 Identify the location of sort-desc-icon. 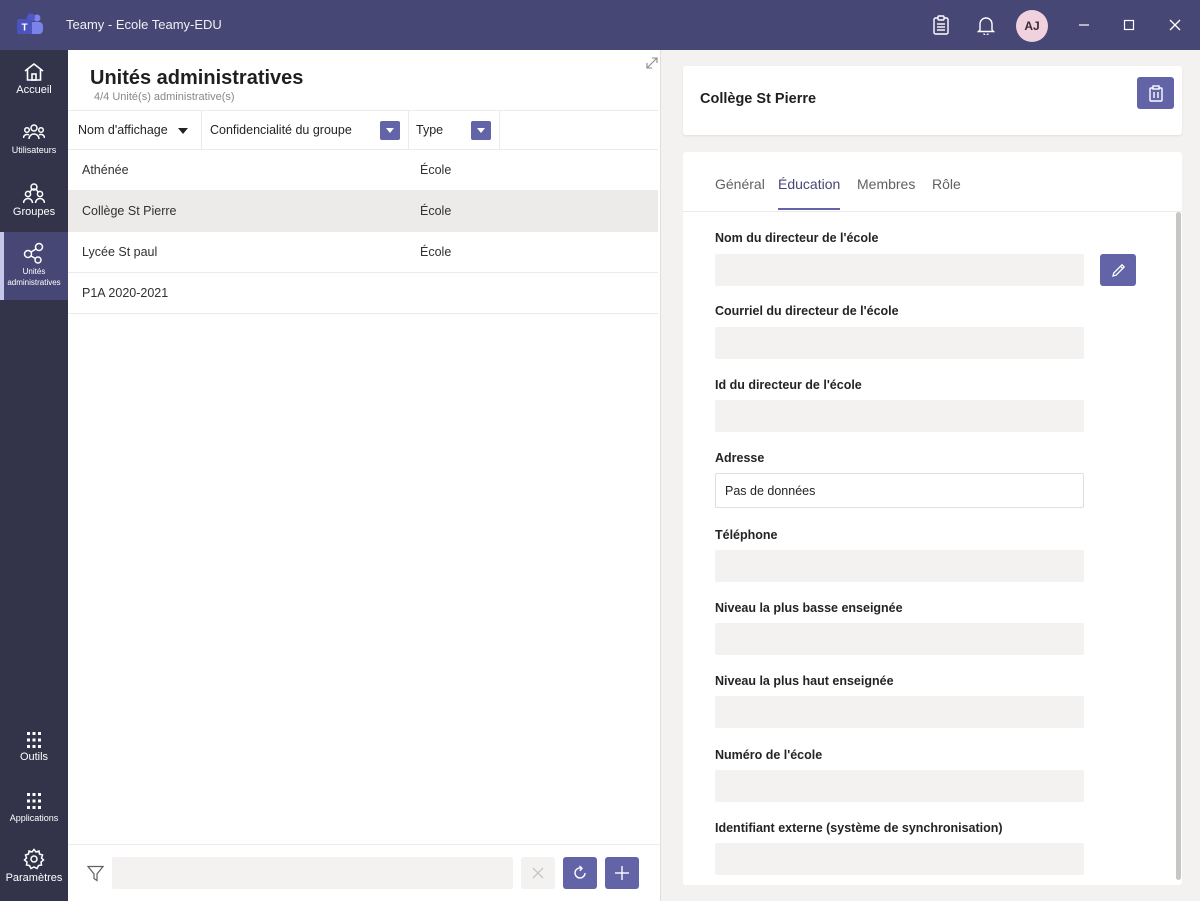
(183, 131).